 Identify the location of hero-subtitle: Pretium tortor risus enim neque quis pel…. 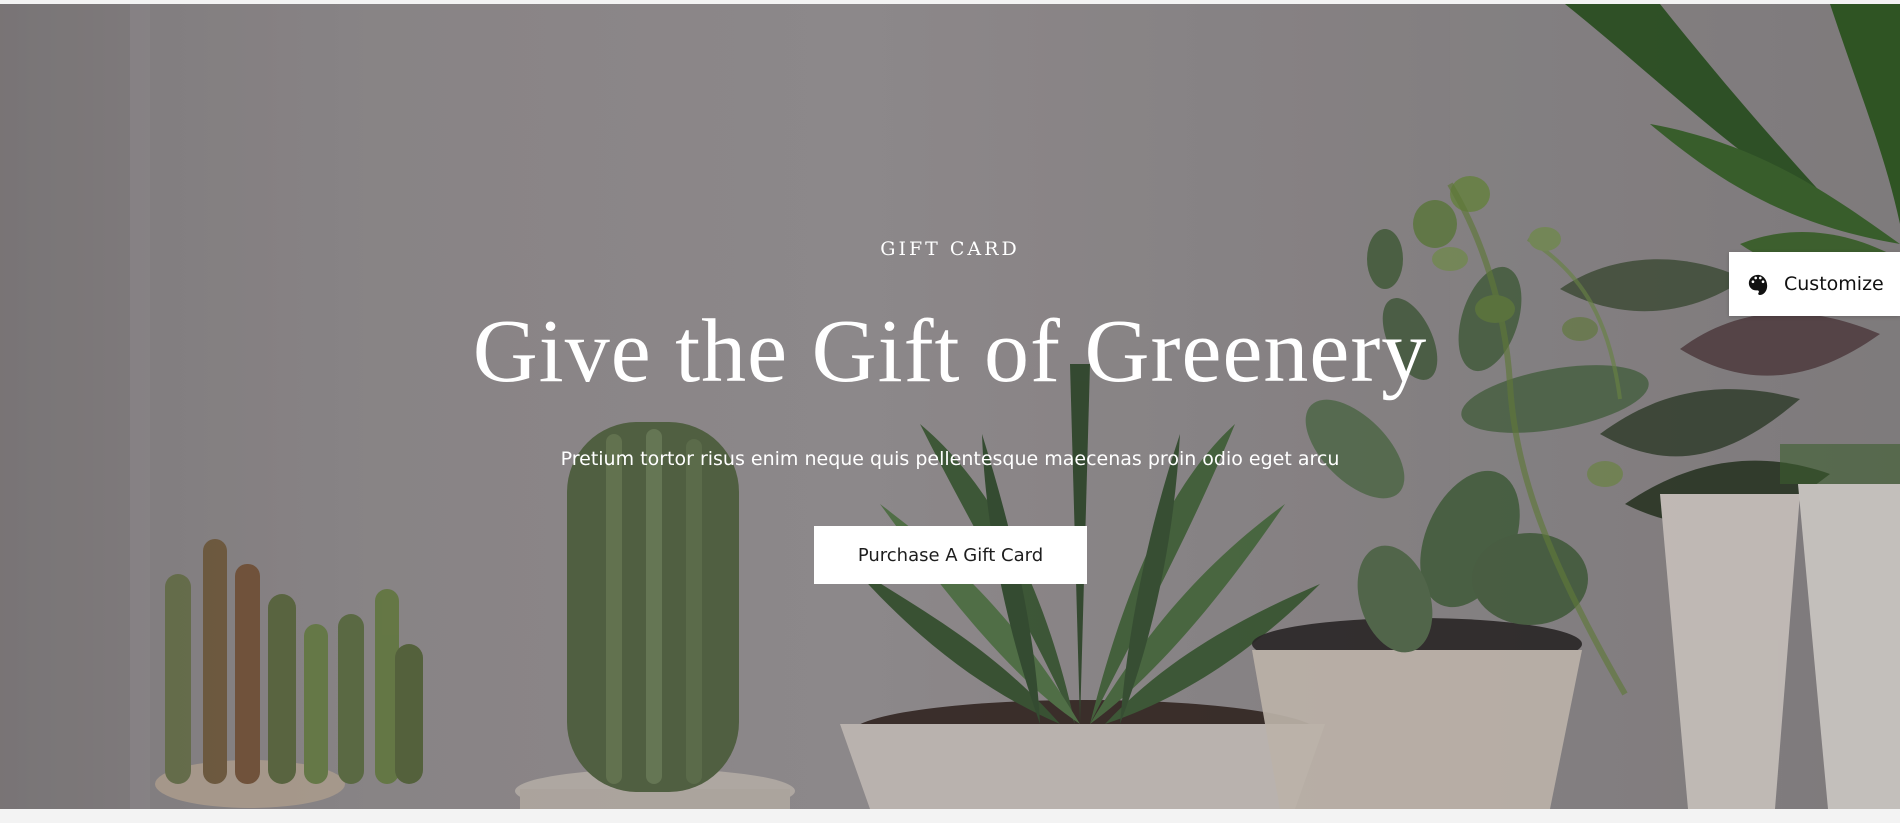
(950, 459).